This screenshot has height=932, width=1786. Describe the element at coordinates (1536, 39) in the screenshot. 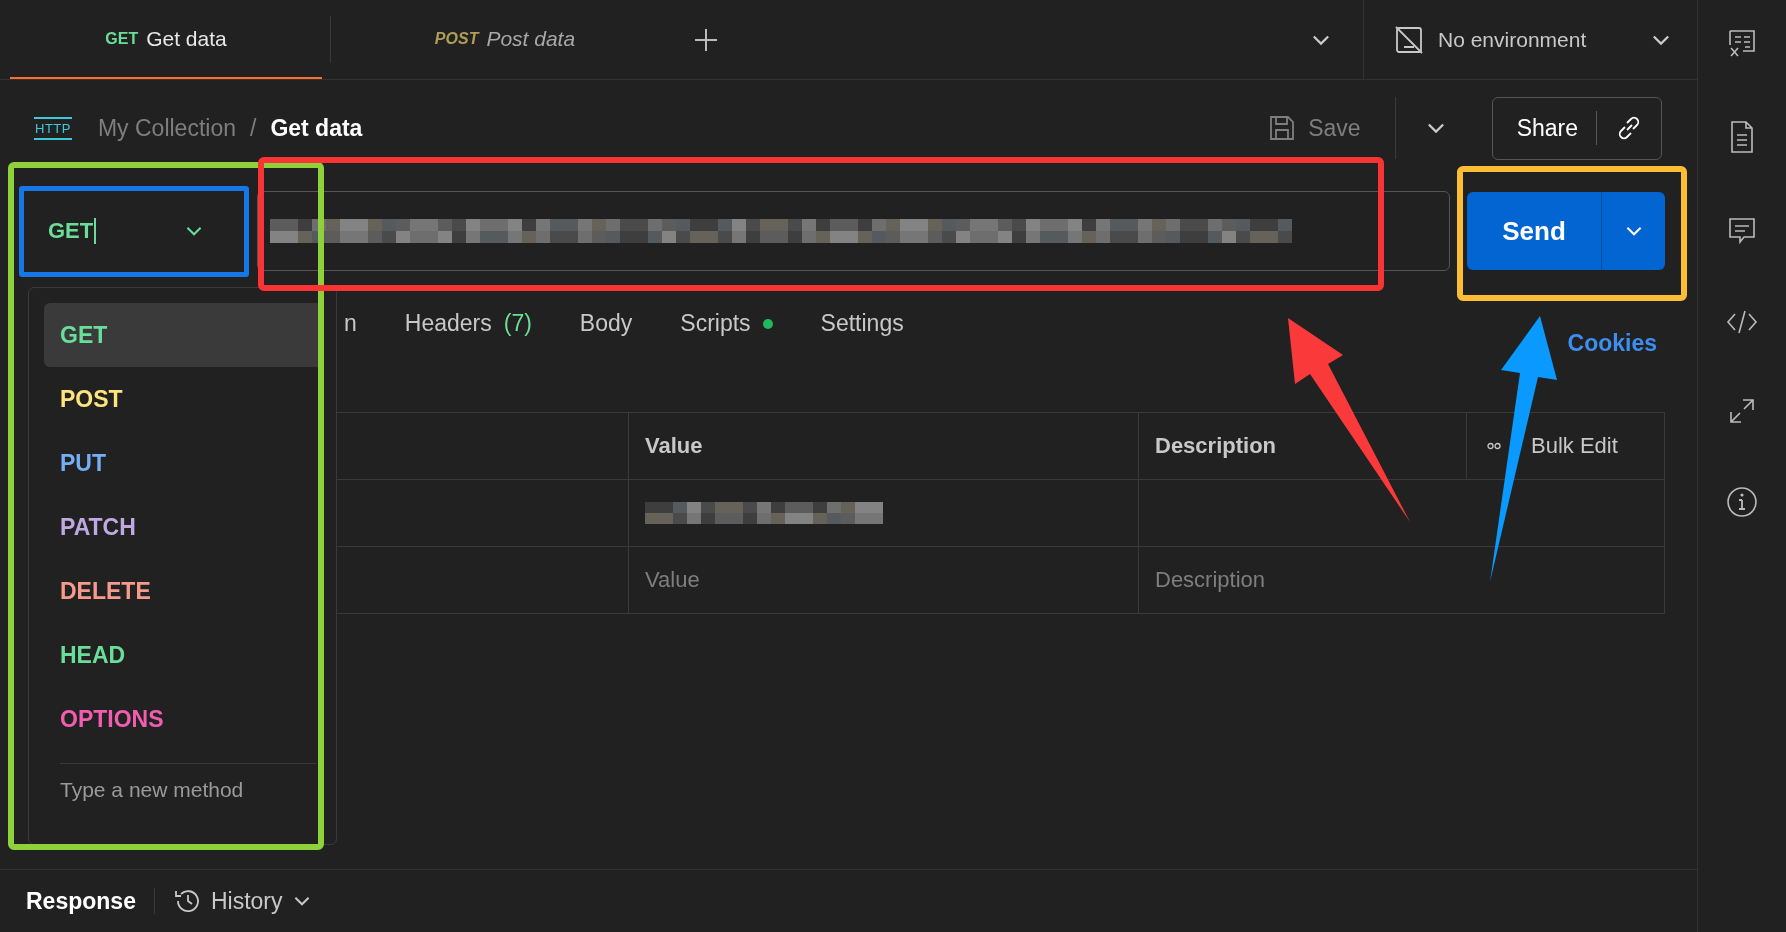

I see `environment-label: No environment` at that location.